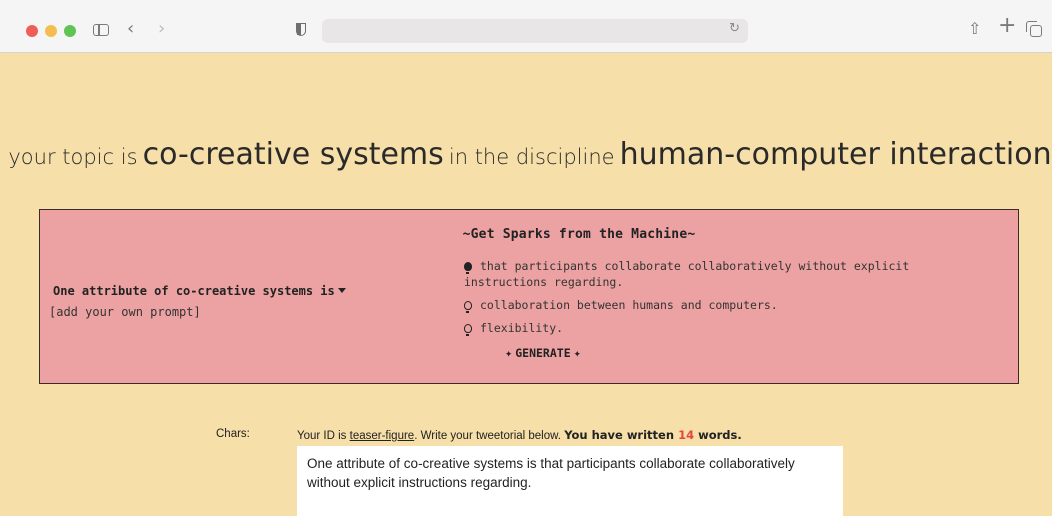 This screenshot has height=516, width=1052. What do you see at coordinates (1034, 29) in the screenshot?
I see `tab-overview-icon` at bounding box center [1034, 29].